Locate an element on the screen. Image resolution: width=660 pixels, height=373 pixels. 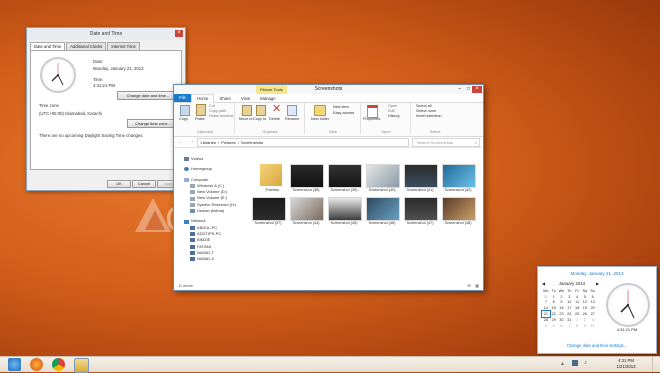
delete-icon: ✕ is located at coordinates (276, 109).